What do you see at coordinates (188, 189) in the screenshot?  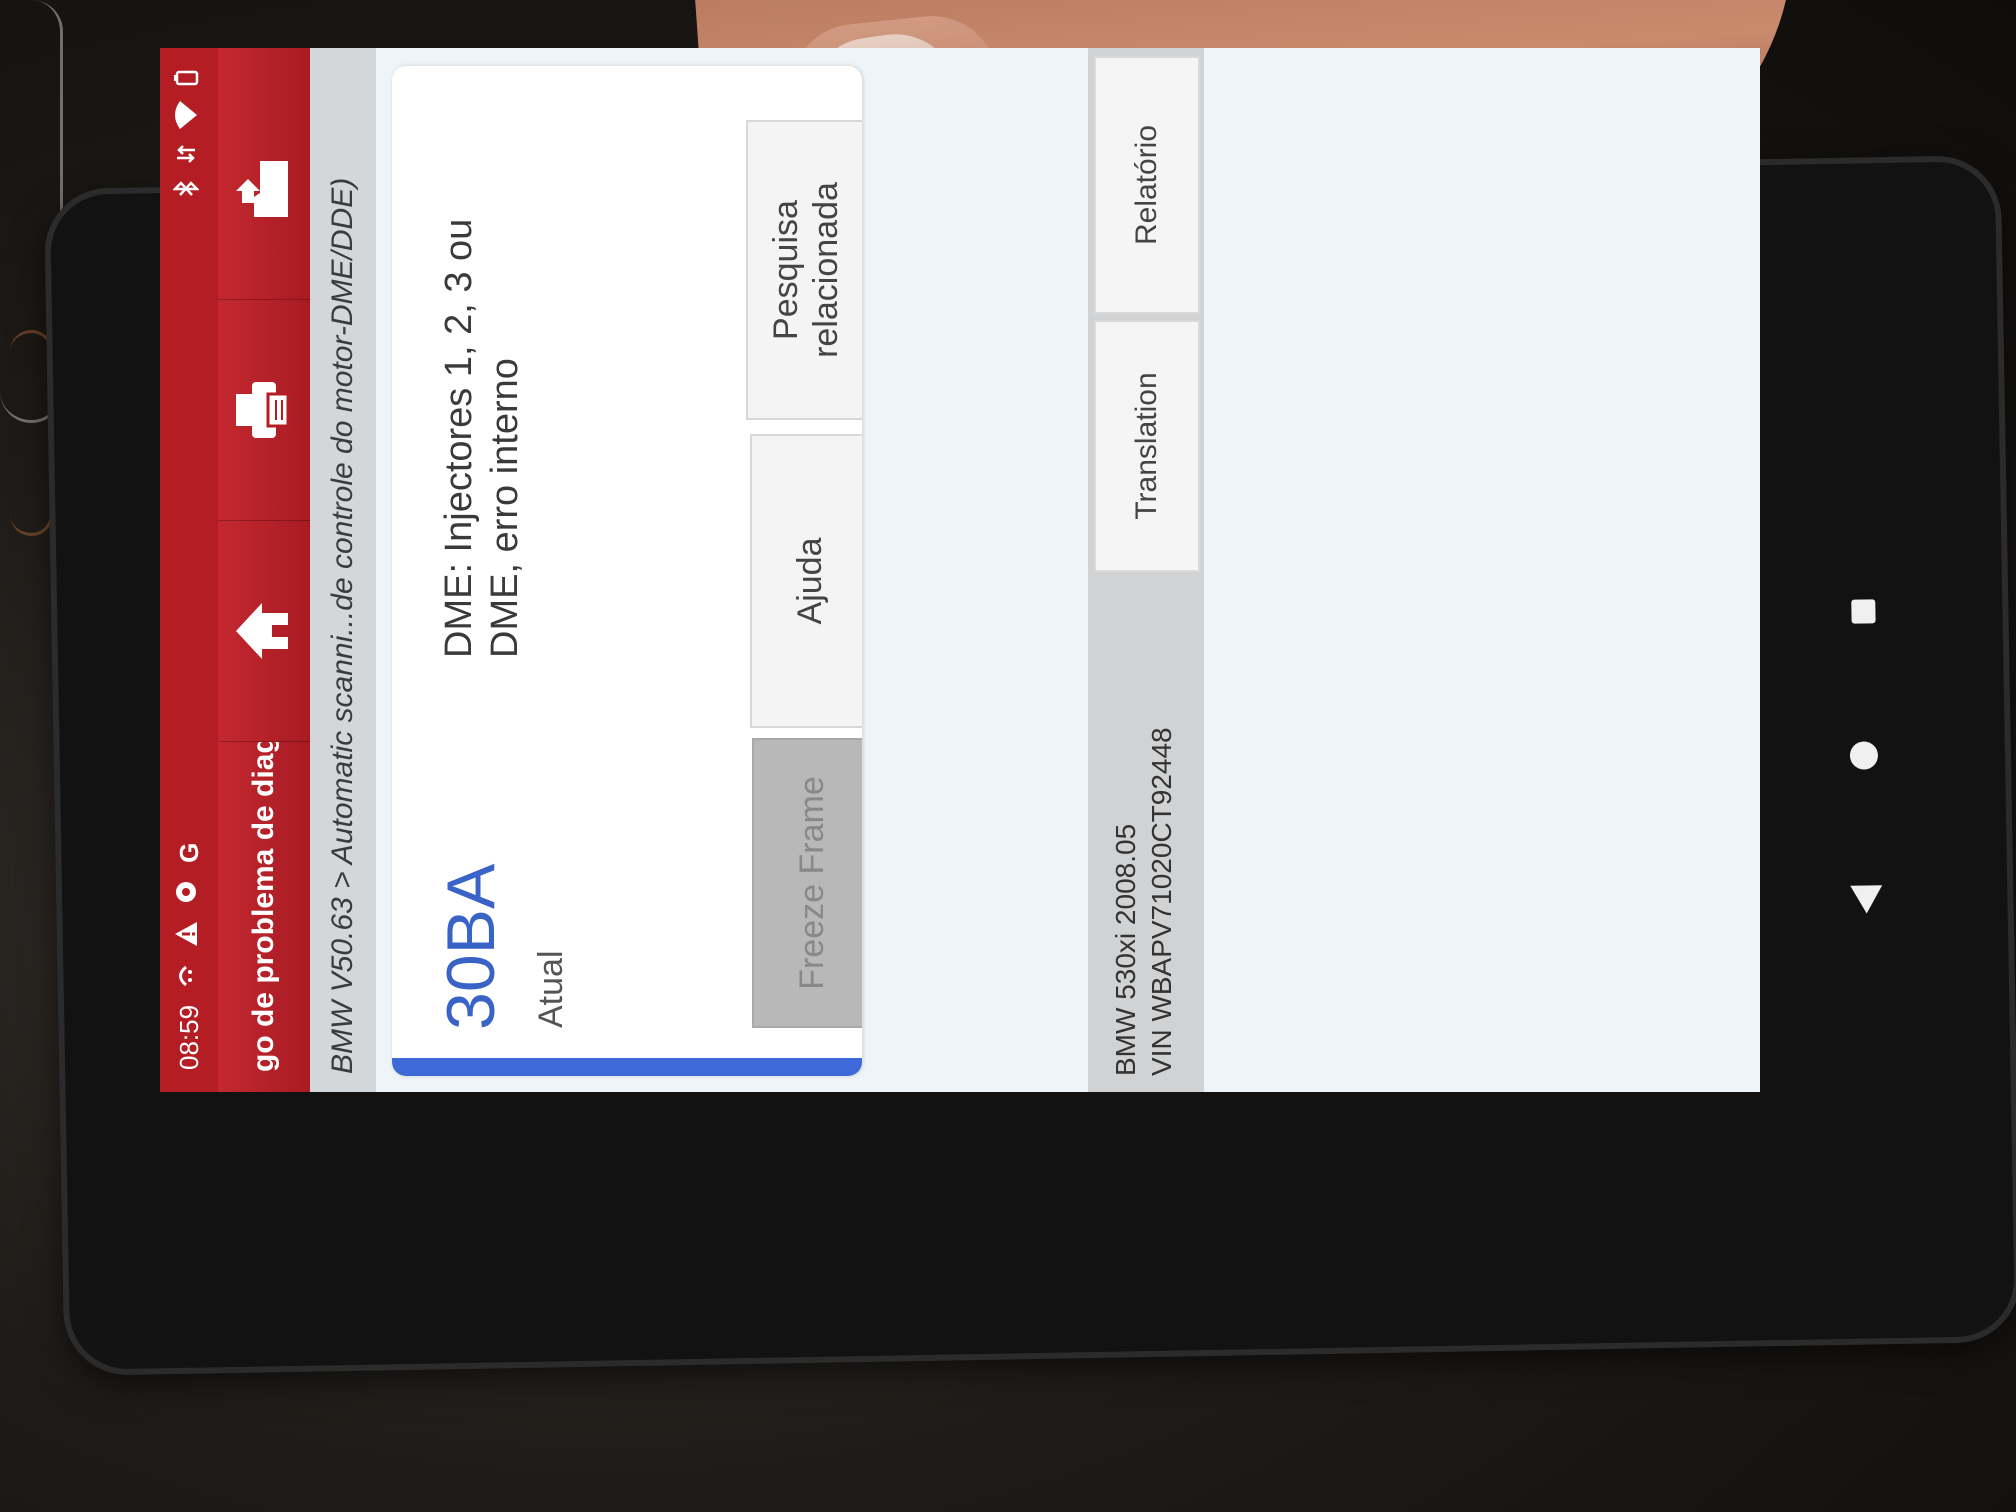 I see `bluetooth-icon` at bounding box center [188, 189].